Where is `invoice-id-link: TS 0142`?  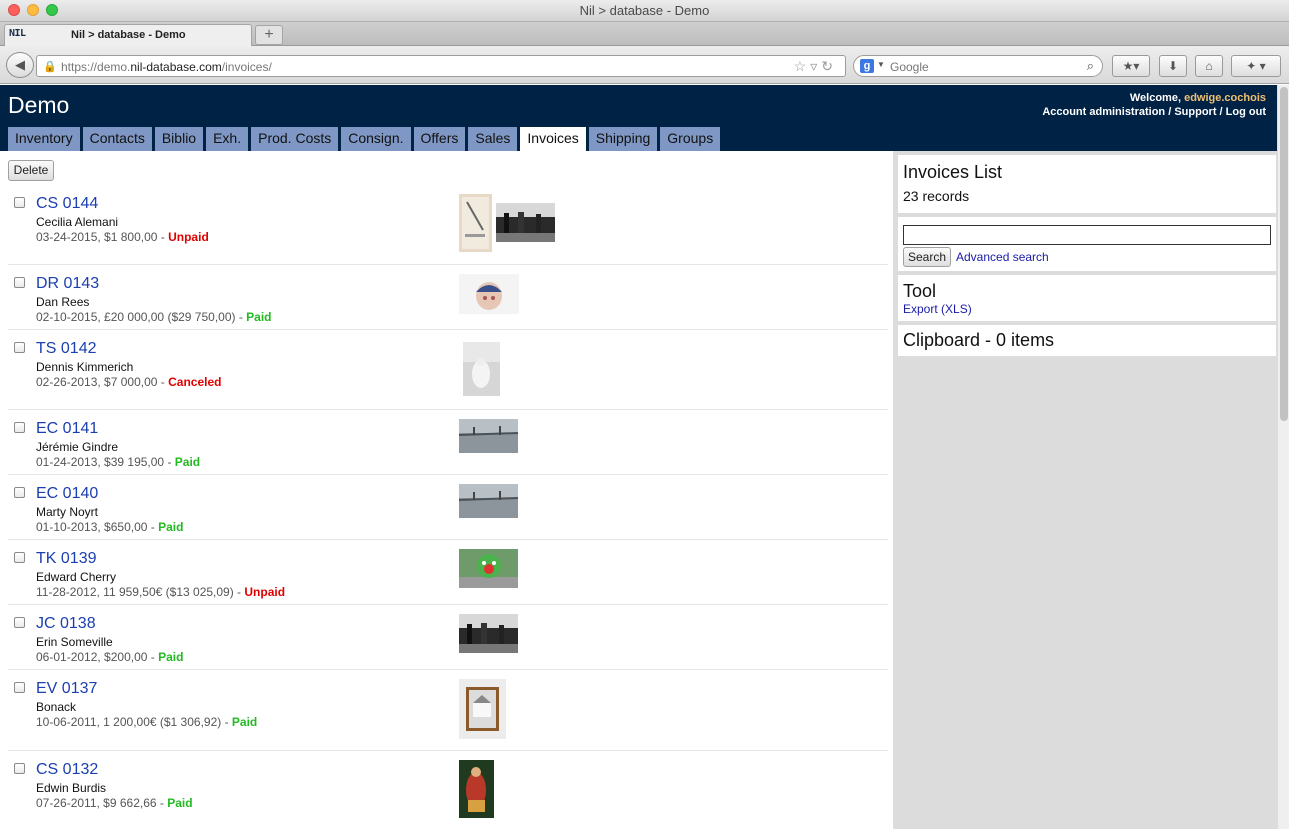
invoice-id-link: TS 0142 is located at coordinates (66, 349).